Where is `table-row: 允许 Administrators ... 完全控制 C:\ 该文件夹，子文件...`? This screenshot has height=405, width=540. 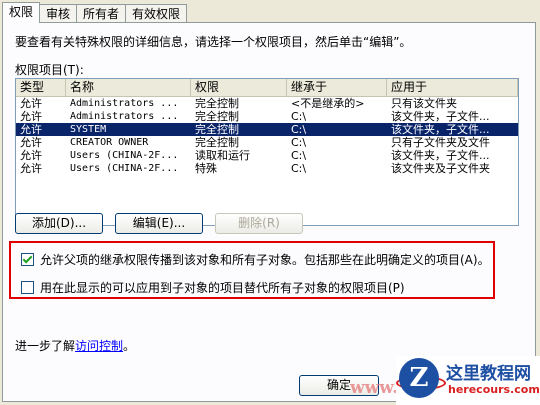
table-row: 允许 Administrators ... 完全控制 C:\ 该文件夹，子文件... is located at coordinates (267, 116).